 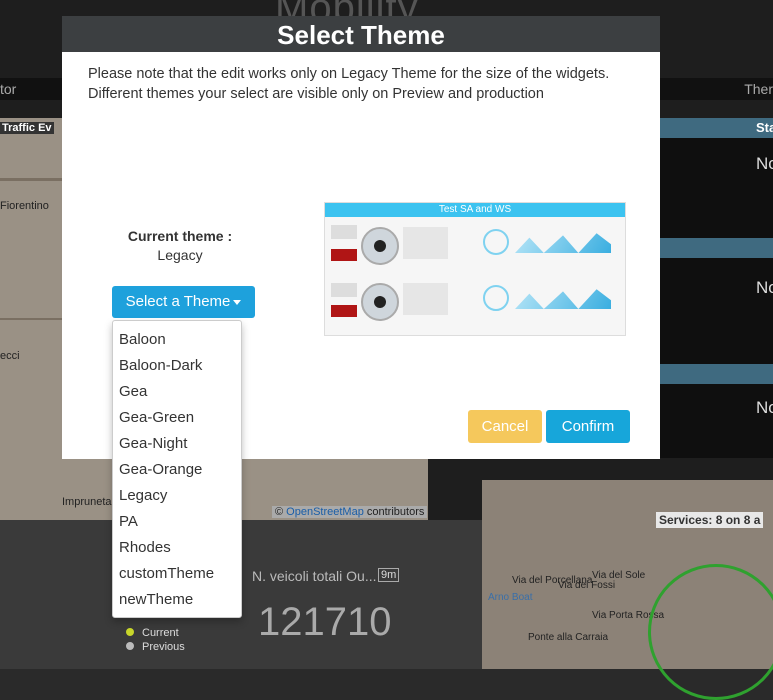 I want to click on panel-header: Sta, so click(x=716, y=128).